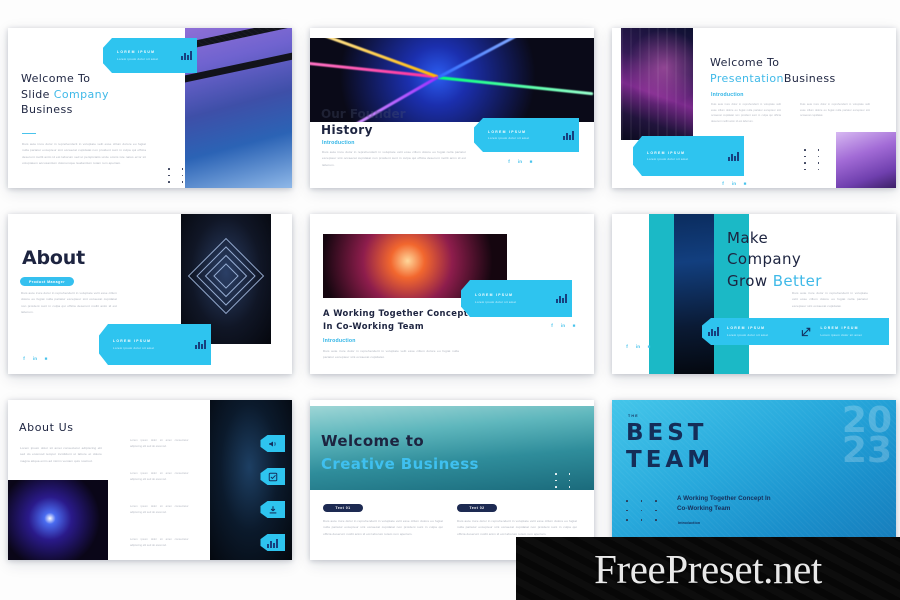 This screenshot has width=900, height=600. What do you see at coordinates (773, 71) in the screenshot?
I see `page-title: Welcome To PresentationBusiness` at bounding box center [773, 71].